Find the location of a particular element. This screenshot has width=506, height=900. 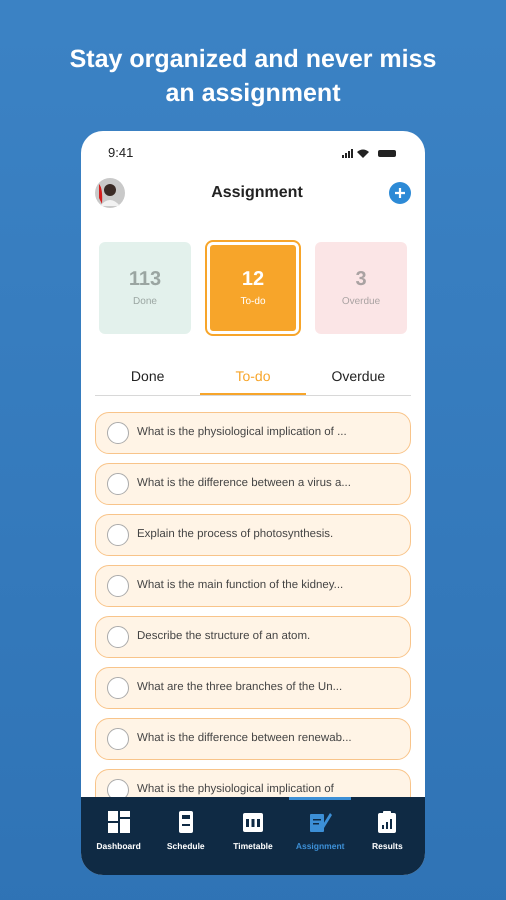

add-button is located at coordinates (399, 193).